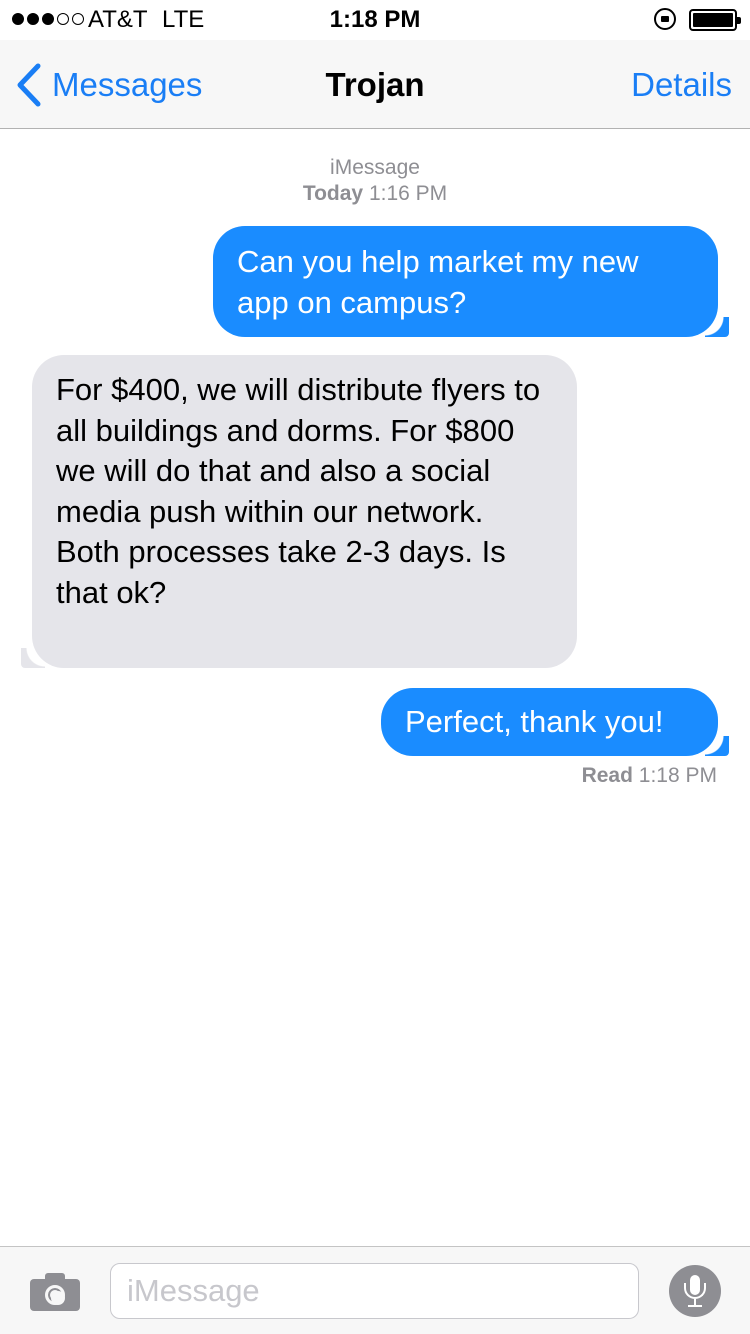 This screenshot has height=1334, width=750. I want to click on message-input, so click(374, 1291).